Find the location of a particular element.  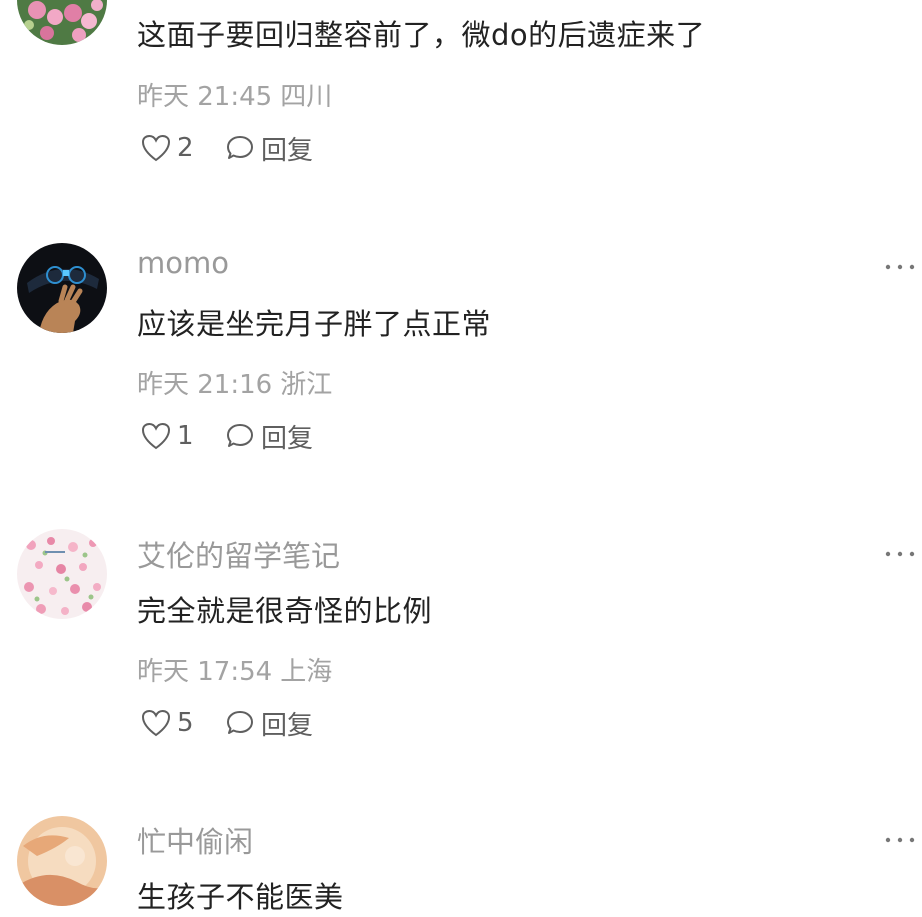

comment-meta: 昨天 21:16 浙江 is located at coordinates (234, 382).